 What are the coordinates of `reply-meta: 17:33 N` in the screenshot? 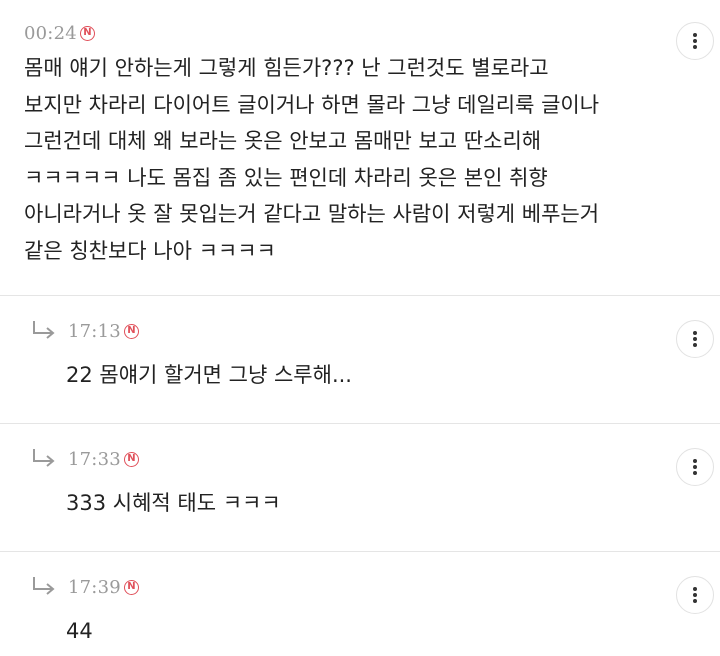 It's located at (339, 459).